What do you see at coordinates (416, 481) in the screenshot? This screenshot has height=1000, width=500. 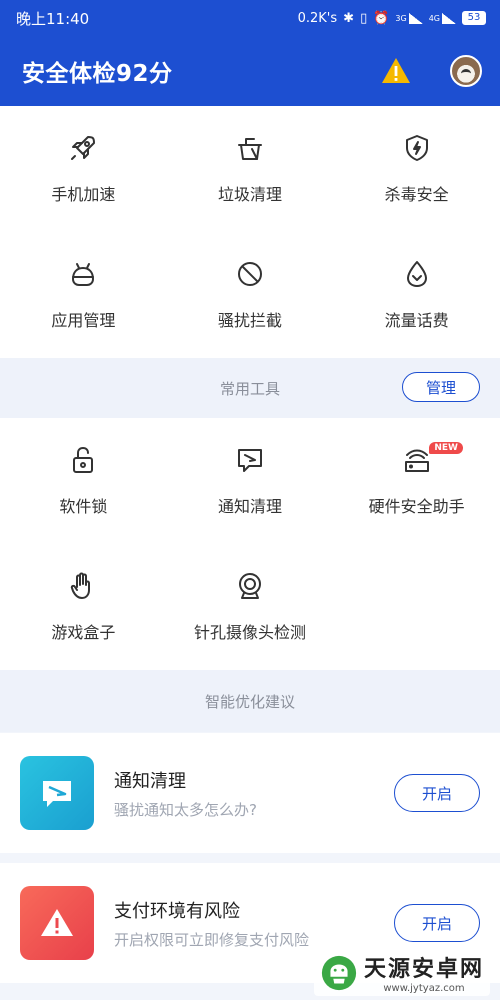 I see `grid-item-hardware-assistant: NEW 硬件安全助手` at bounding box center [416, 481].